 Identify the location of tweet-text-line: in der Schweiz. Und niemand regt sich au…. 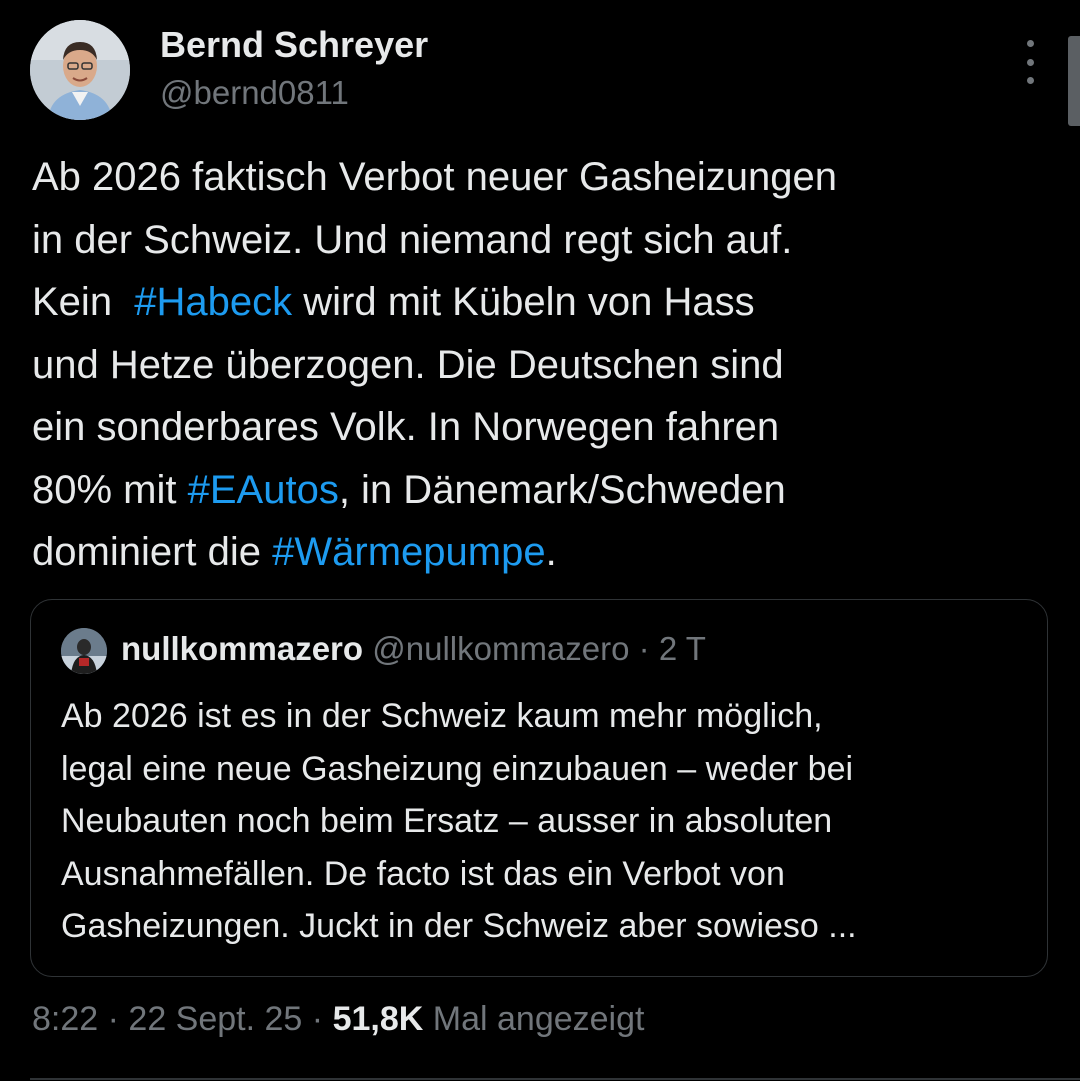
(542, 240).